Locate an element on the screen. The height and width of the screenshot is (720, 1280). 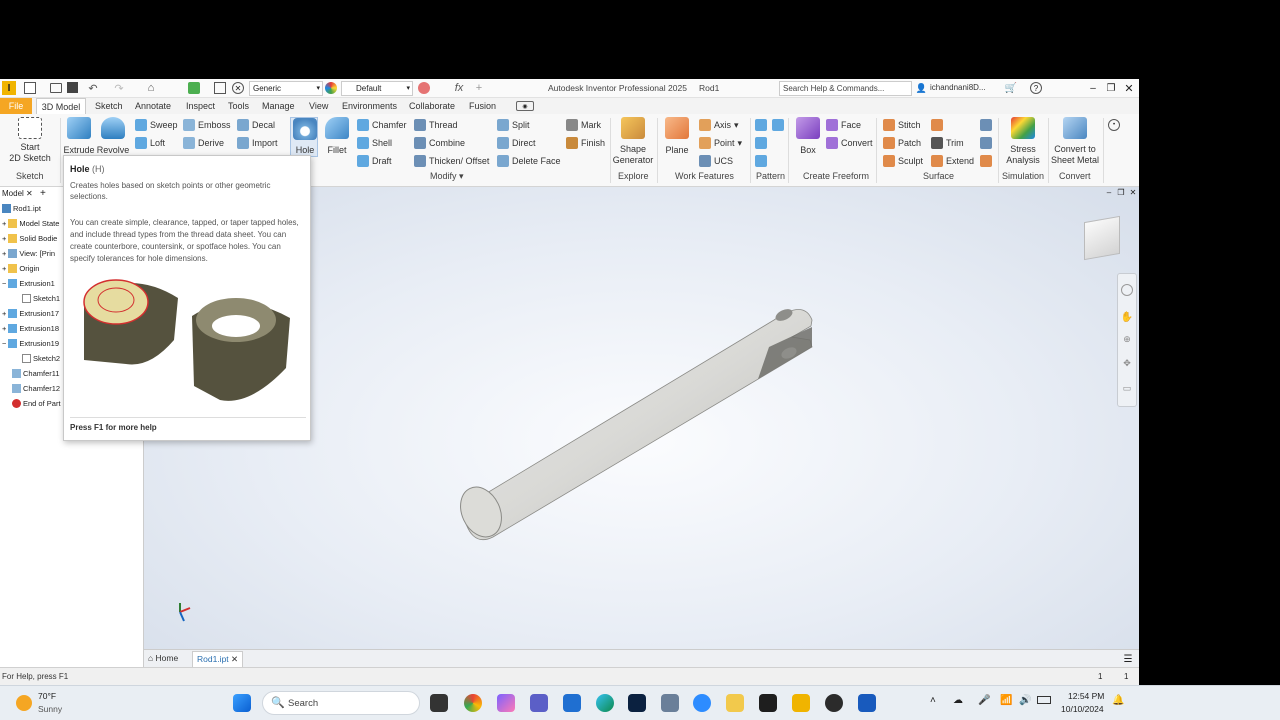
patch-button: Patch is located at coordinates (902, 143).